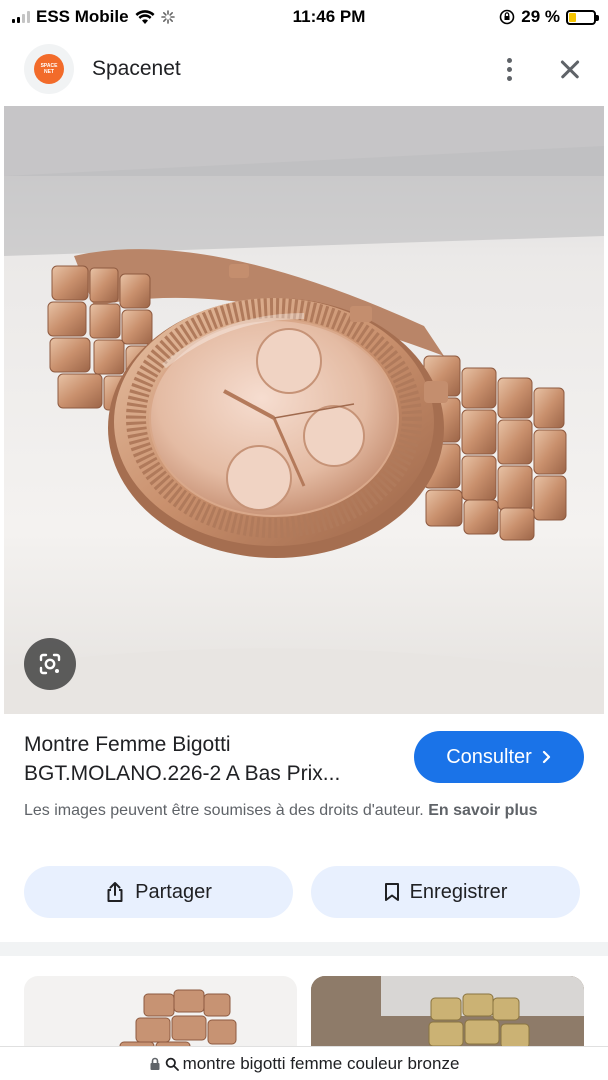 The height and width of the screenshot is (1080, 608). What do you see at coordinates (507, 17) in the screenshot?
I see `orientation-lock-icon` at bounding box center [507, 17].